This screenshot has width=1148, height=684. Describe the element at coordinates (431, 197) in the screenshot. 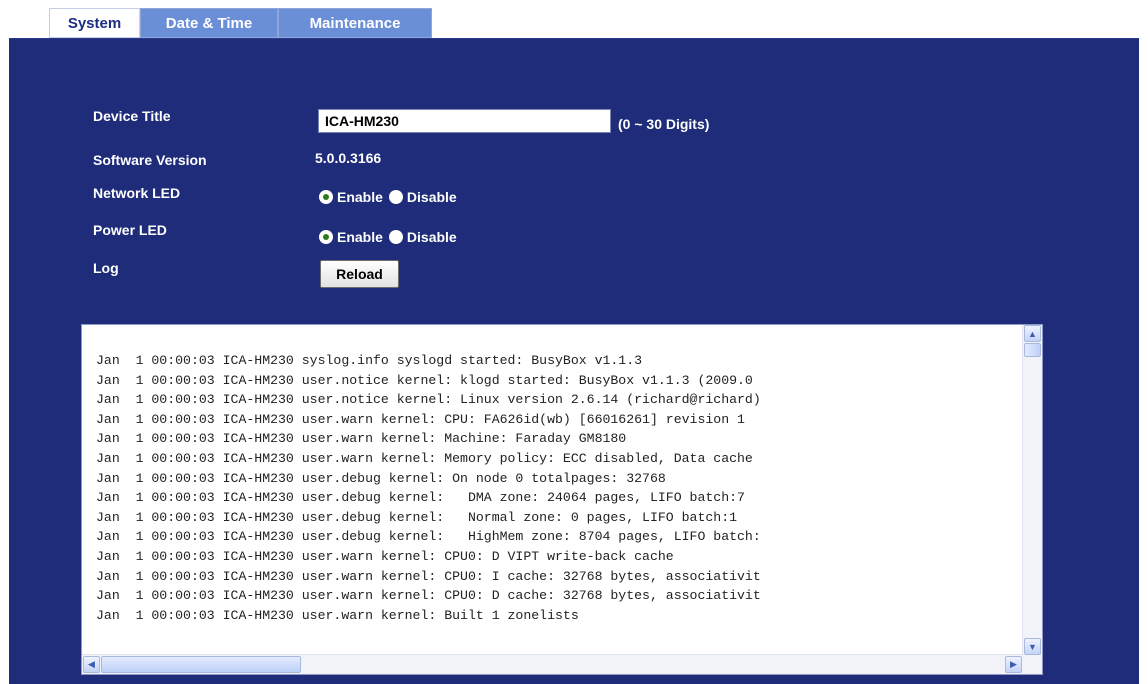

I see `network-led-disable-label: Disable` at that location.